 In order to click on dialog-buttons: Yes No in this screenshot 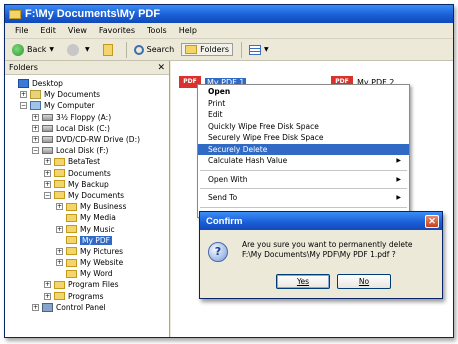, I will do `click(337, 281)`.